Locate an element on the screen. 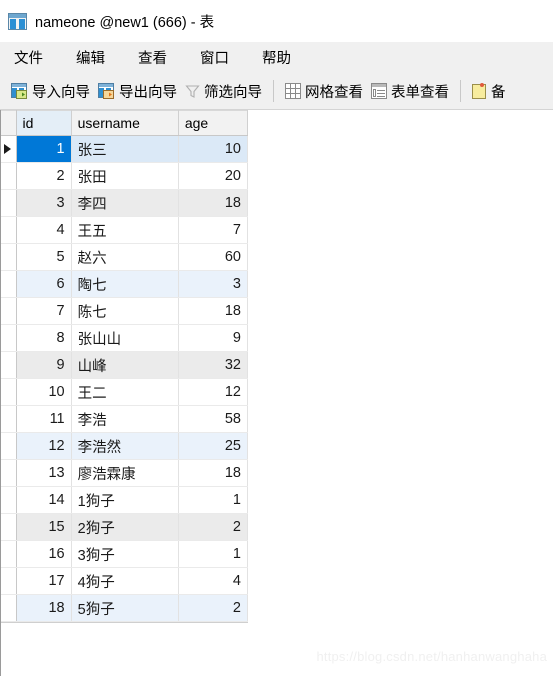 This screenshot has height=676, width=553. table-row: 14 1狗子 1 is located at coordinates (125, 500).